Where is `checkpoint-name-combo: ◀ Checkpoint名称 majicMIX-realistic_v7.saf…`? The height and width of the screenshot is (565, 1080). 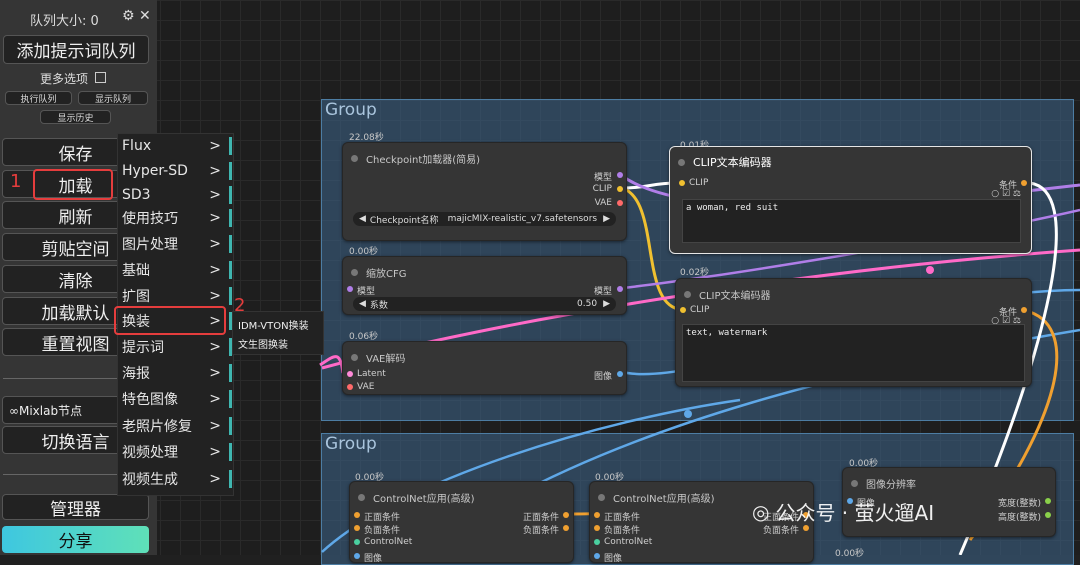 checkpoint-name-combo: ◀ Checkpoint名称 majicMIX-realistic_v7.saf… is located at coordinates (484, 219).